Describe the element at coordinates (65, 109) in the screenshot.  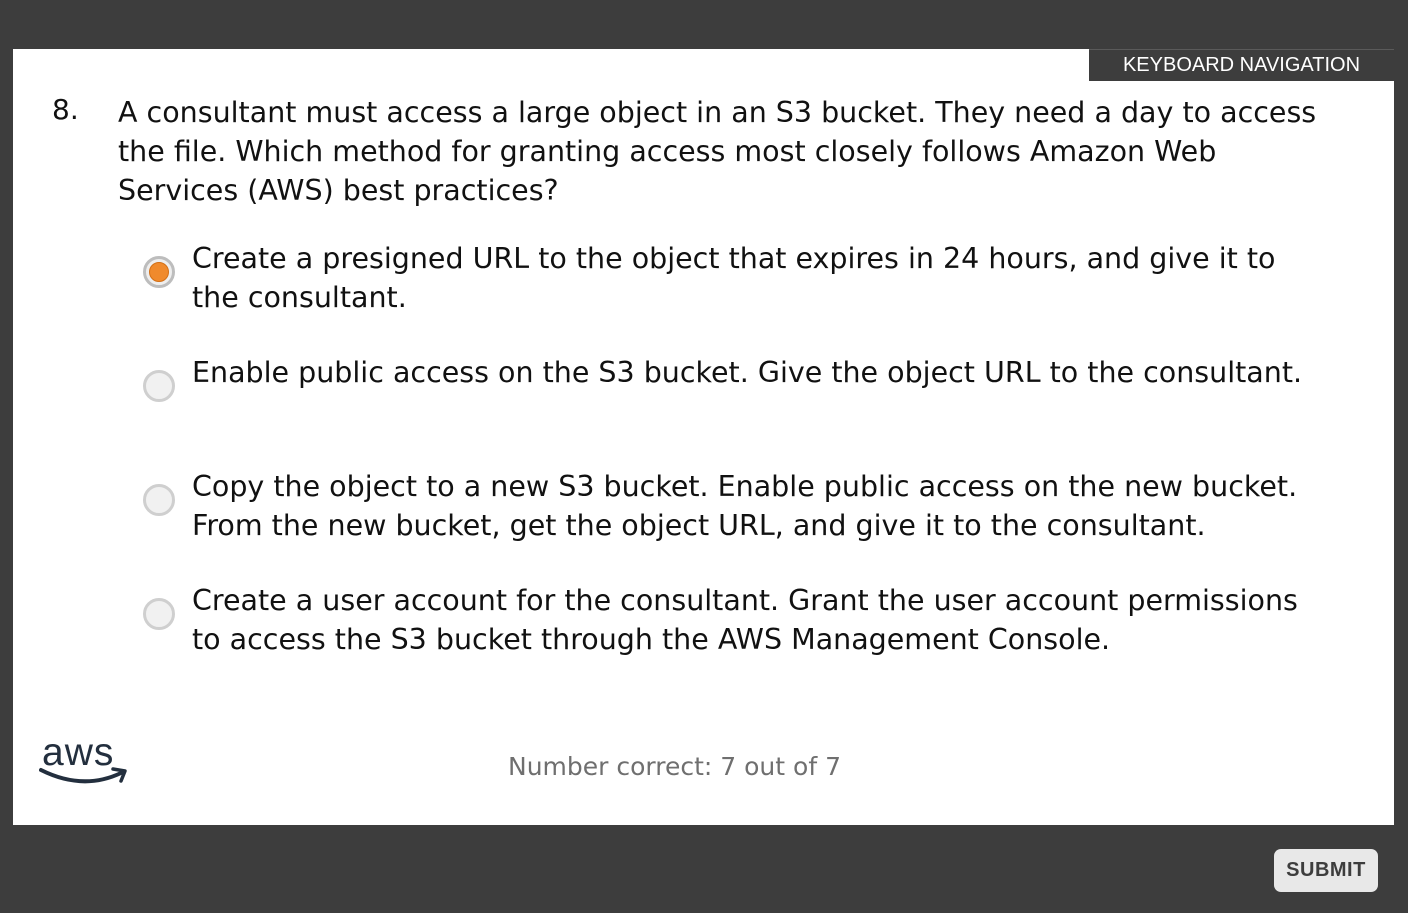
I see `question-number: 8.` at that location.